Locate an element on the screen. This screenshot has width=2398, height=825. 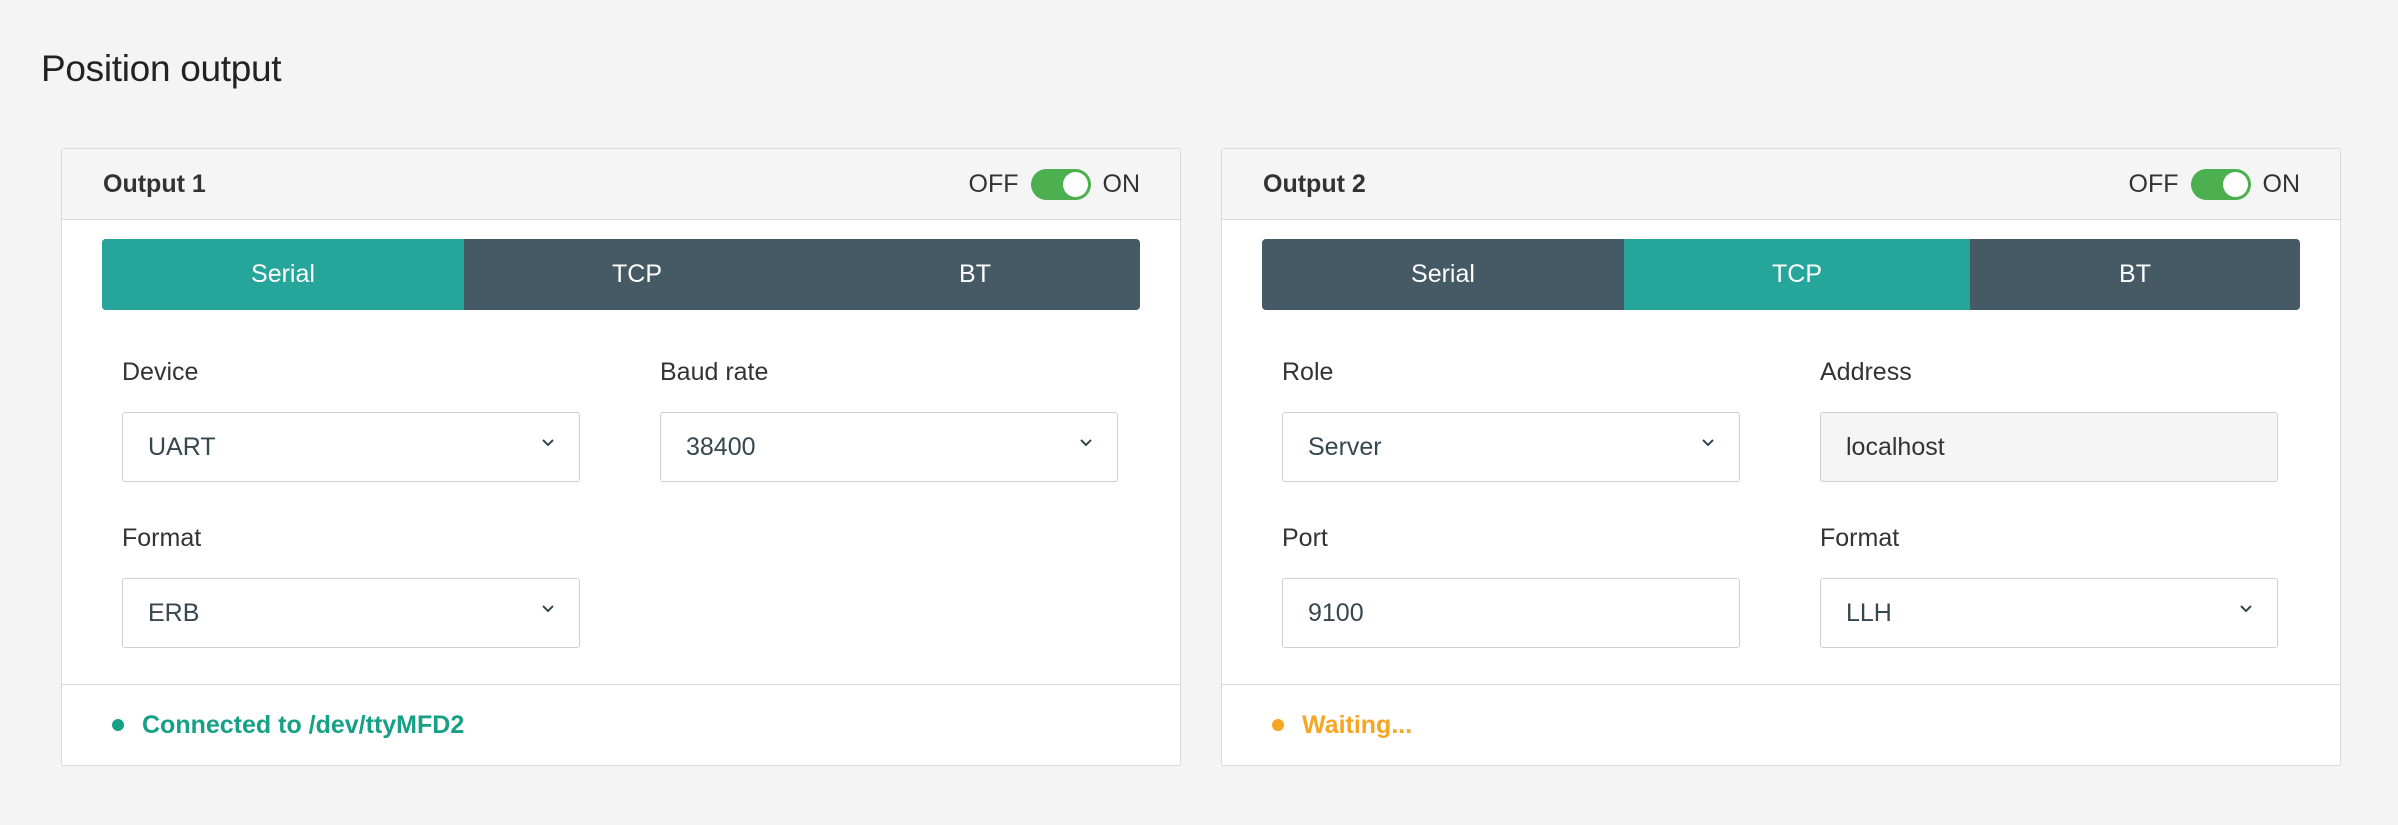
baud-rate-label: Baud rate is located at coordinates (714, 372).